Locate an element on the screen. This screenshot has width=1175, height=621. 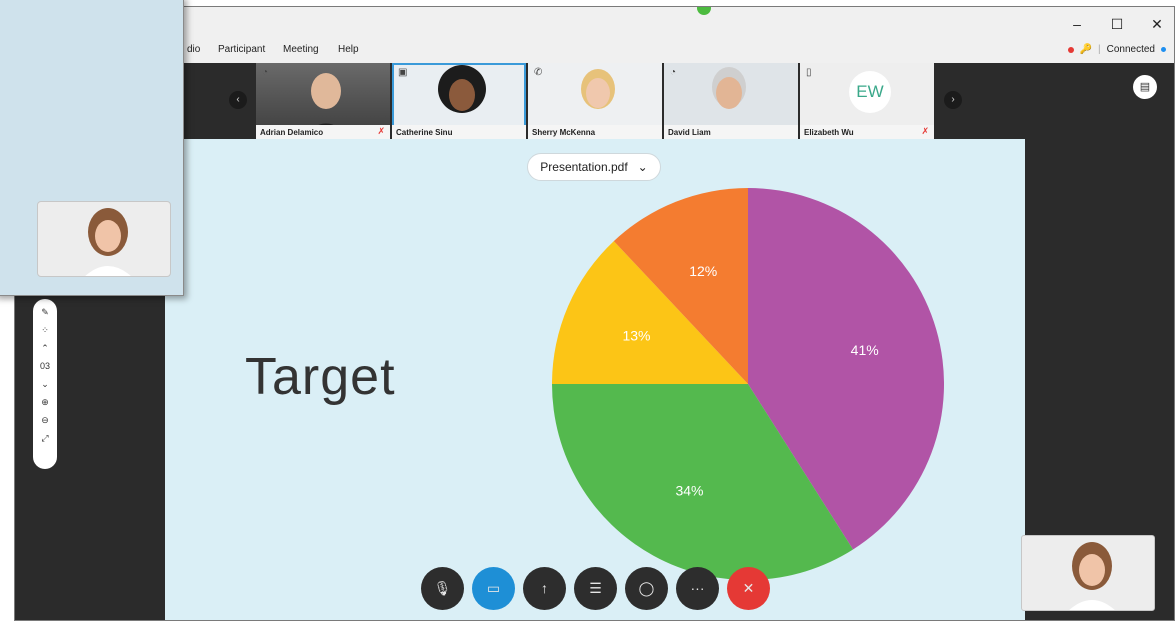
close-icon: ✕ is located at coordinates (748, 588).